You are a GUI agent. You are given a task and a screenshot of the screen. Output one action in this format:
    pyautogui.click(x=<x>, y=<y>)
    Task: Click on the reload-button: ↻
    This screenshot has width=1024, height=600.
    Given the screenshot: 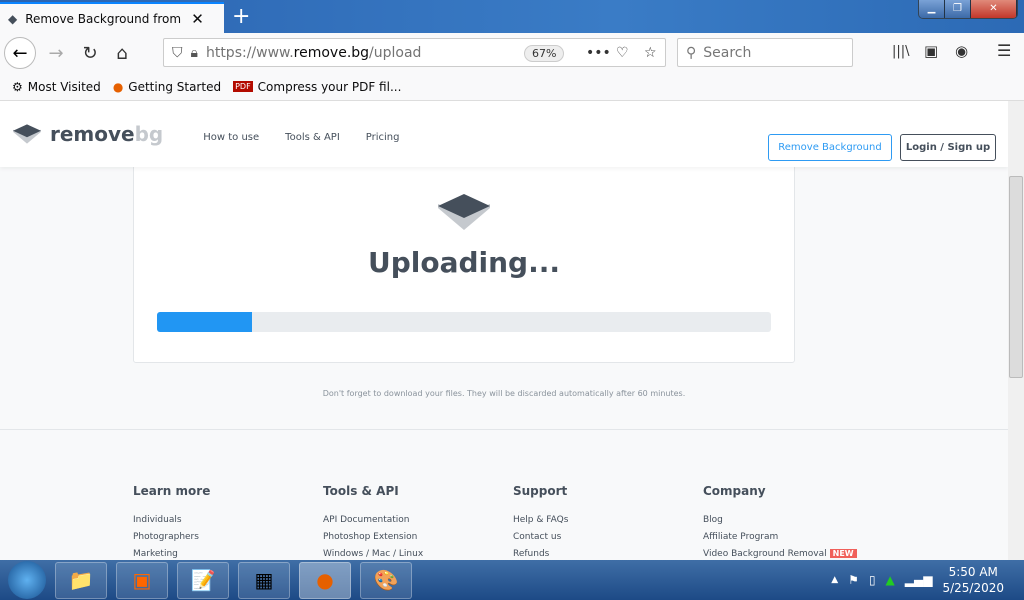 What is the action you would take?
    pyautogui.click(x=90, y=53)
    